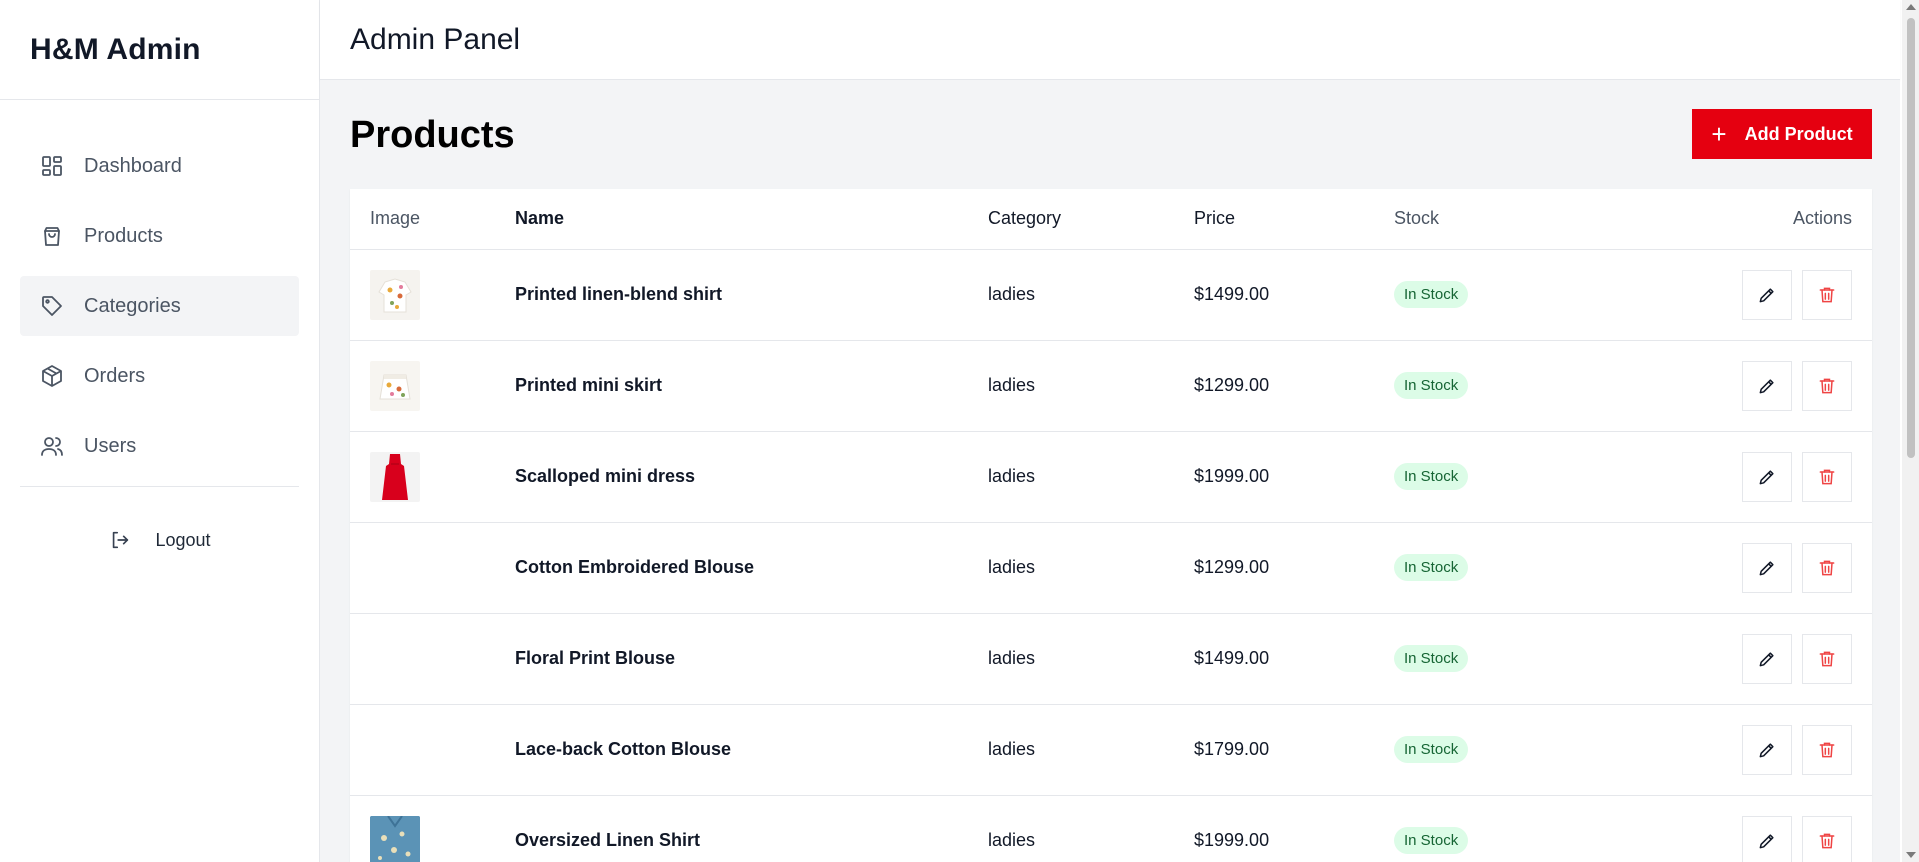  What do you see at coordinates (751, 750) in the screenshot?
I see `product-name: Lace-back Cotton Blouse` at bounding box center [751, 750].